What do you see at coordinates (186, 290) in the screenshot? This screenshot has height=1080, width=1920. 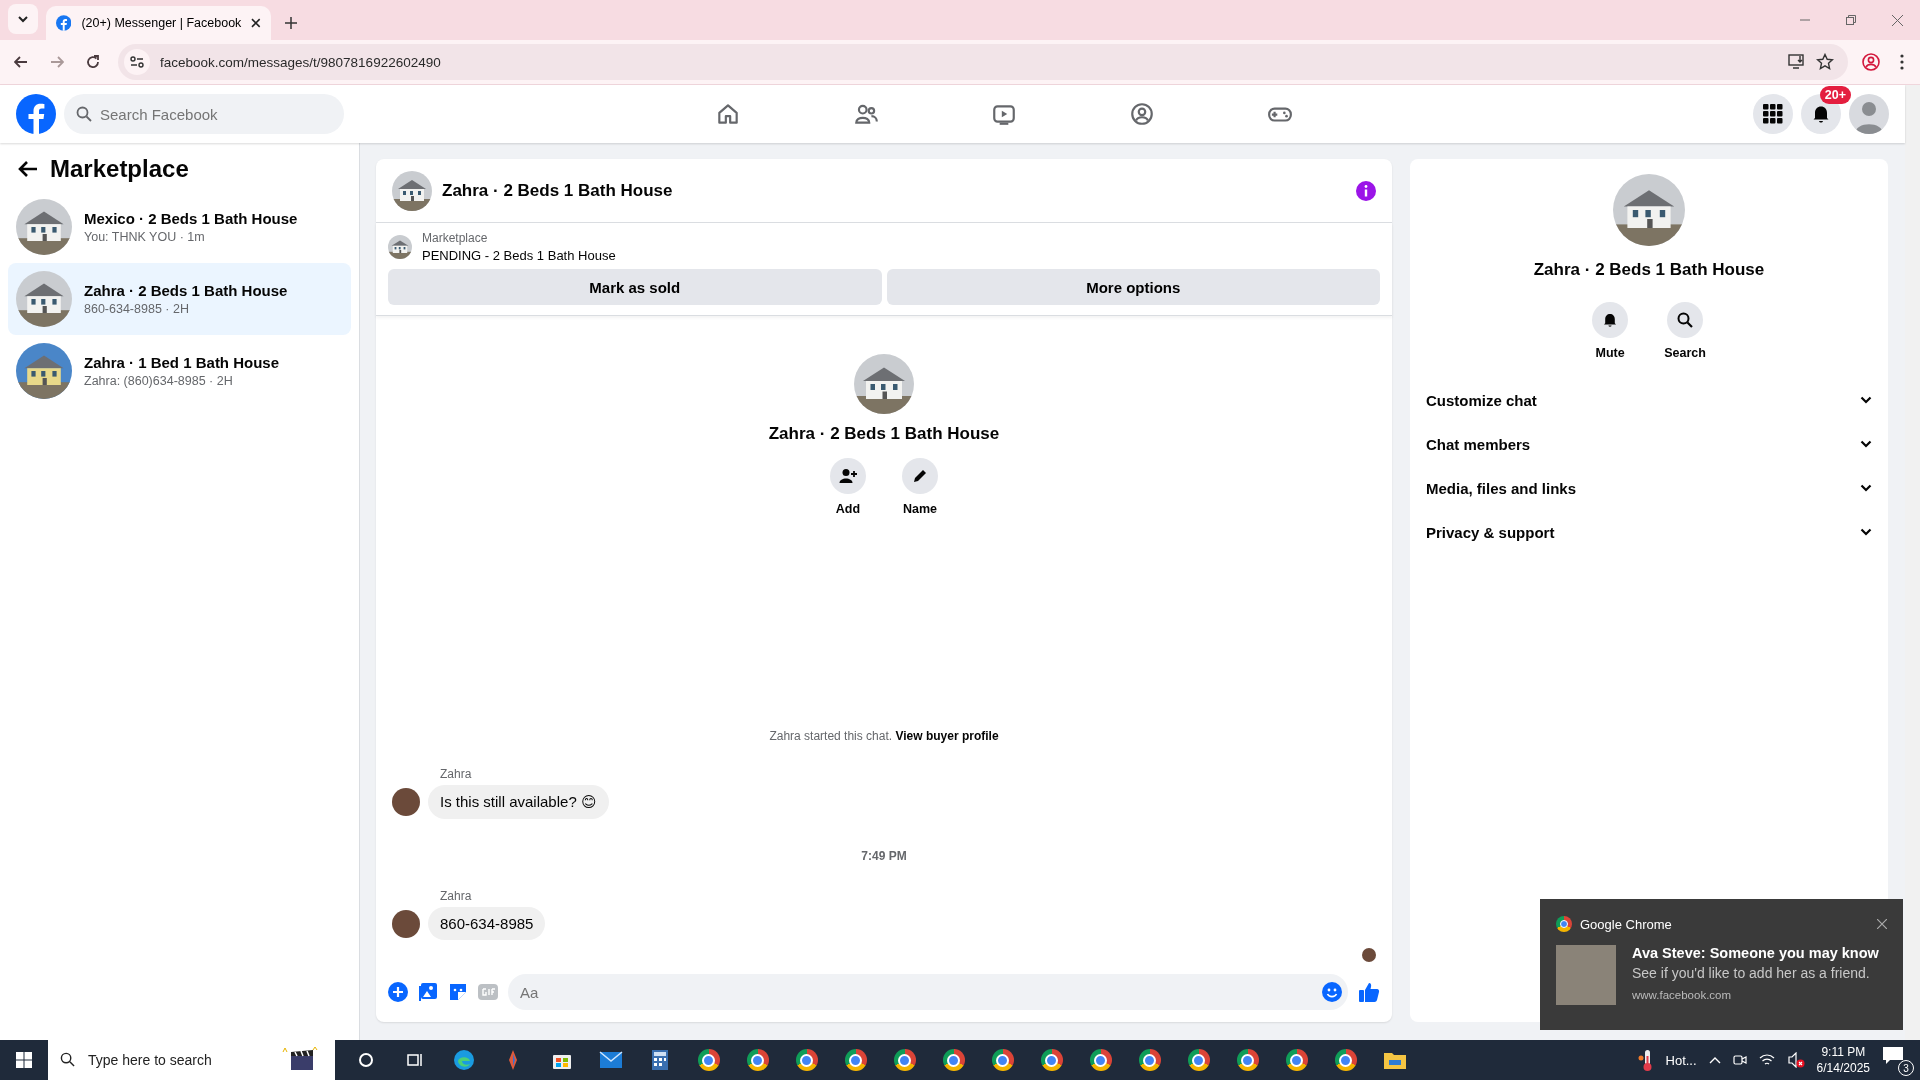 I see `conversation-title: Zahra · 2 Beds 1 Bath House` at bounding box center [186, 290].